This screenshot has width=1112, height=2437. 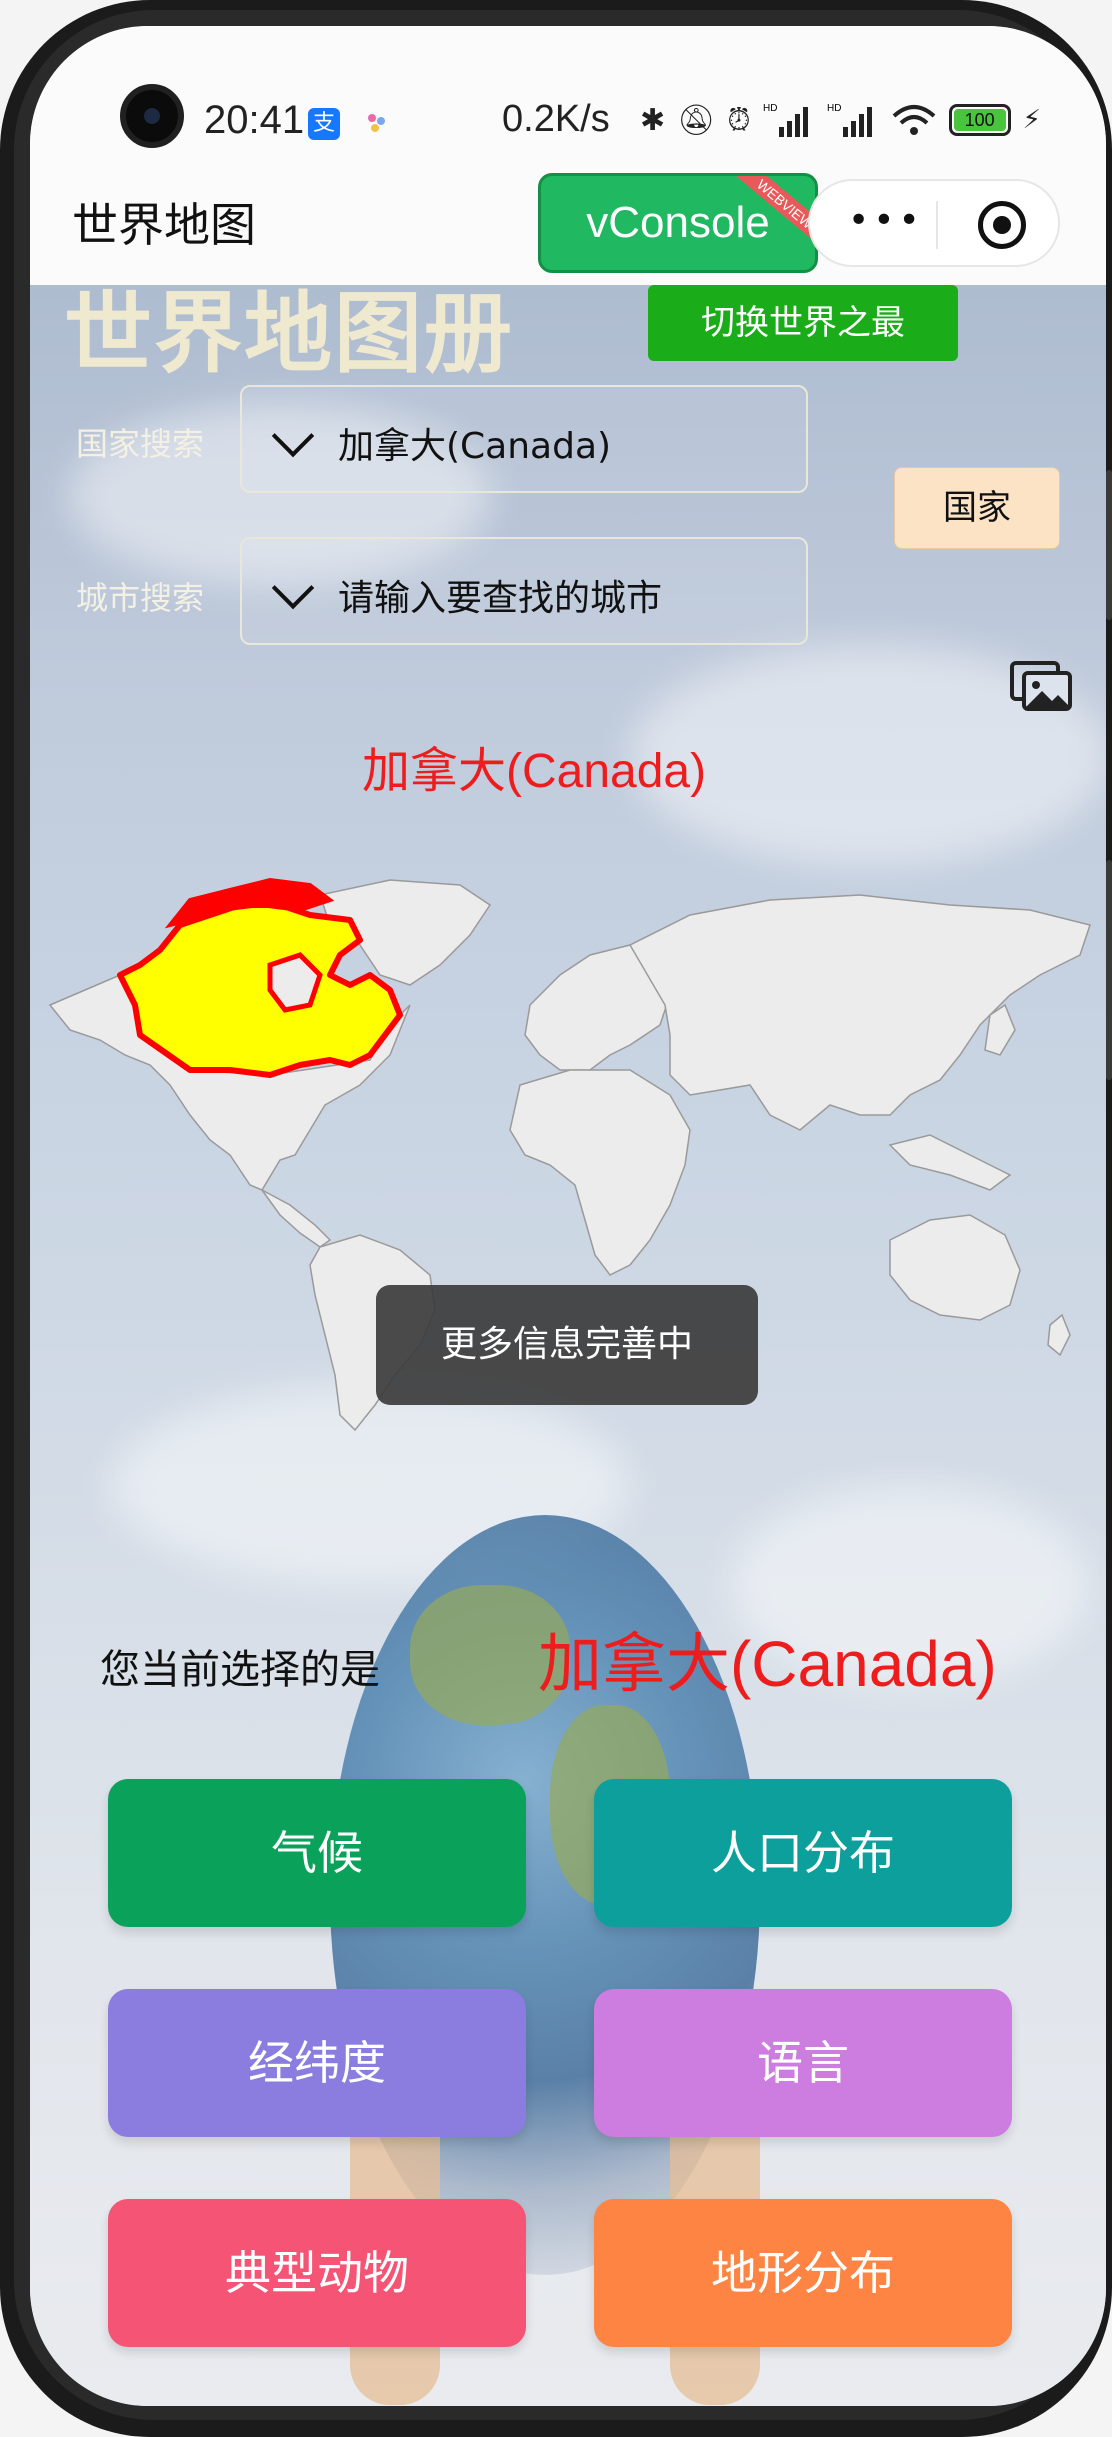 What do you see at coordinates (317, 2063) in the screenshot?
I see `latlong-button: 经纬度` at bounding box center [317, 2063].